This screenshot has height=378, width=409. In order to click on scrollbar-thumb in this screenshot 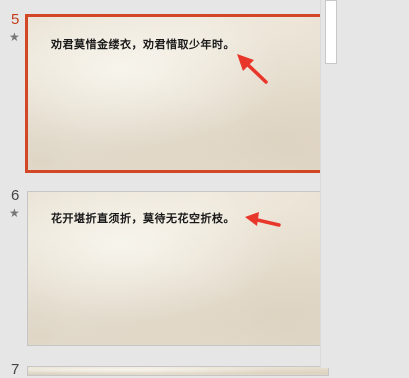, I will do `click(331, 32)`.